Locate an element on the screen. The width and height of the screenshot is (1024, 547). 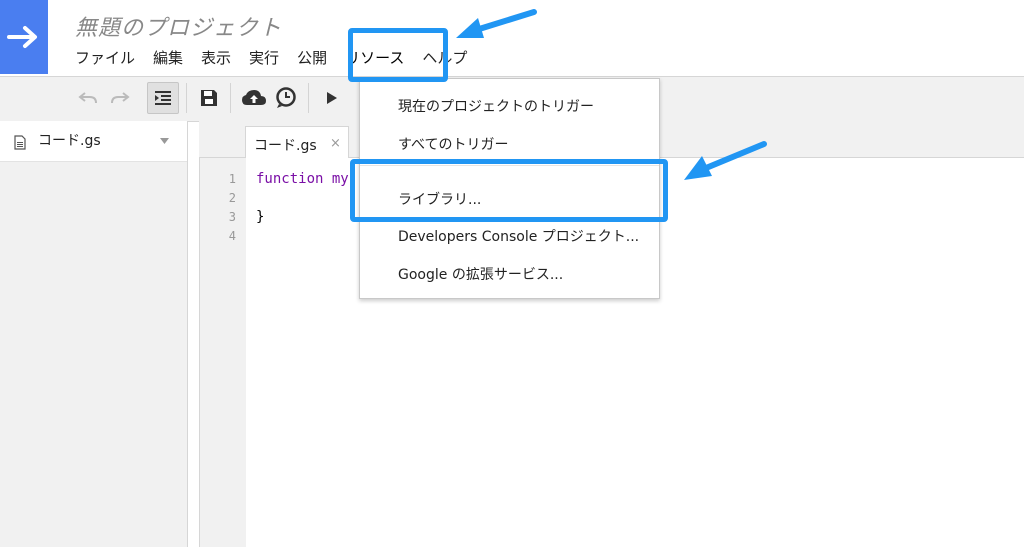
apps-script-logo is located at coordinates (24, 37).